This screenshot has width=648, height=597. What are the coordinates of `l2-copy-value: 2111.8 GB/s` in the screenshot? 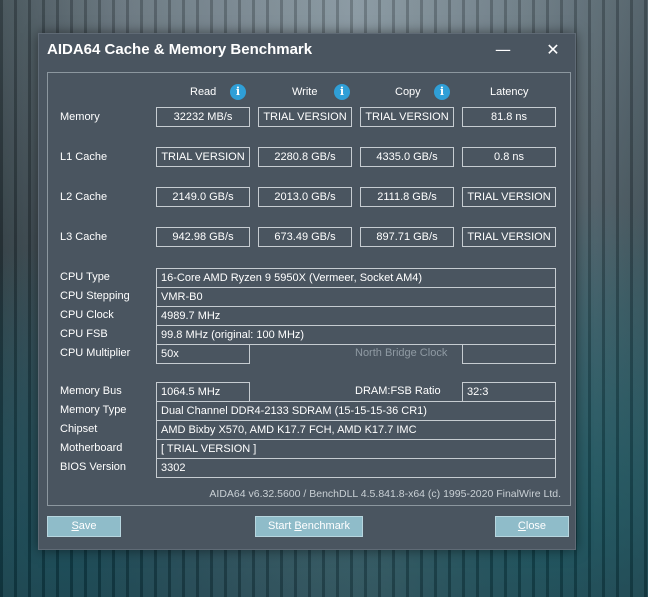 It's located at (407, 197).